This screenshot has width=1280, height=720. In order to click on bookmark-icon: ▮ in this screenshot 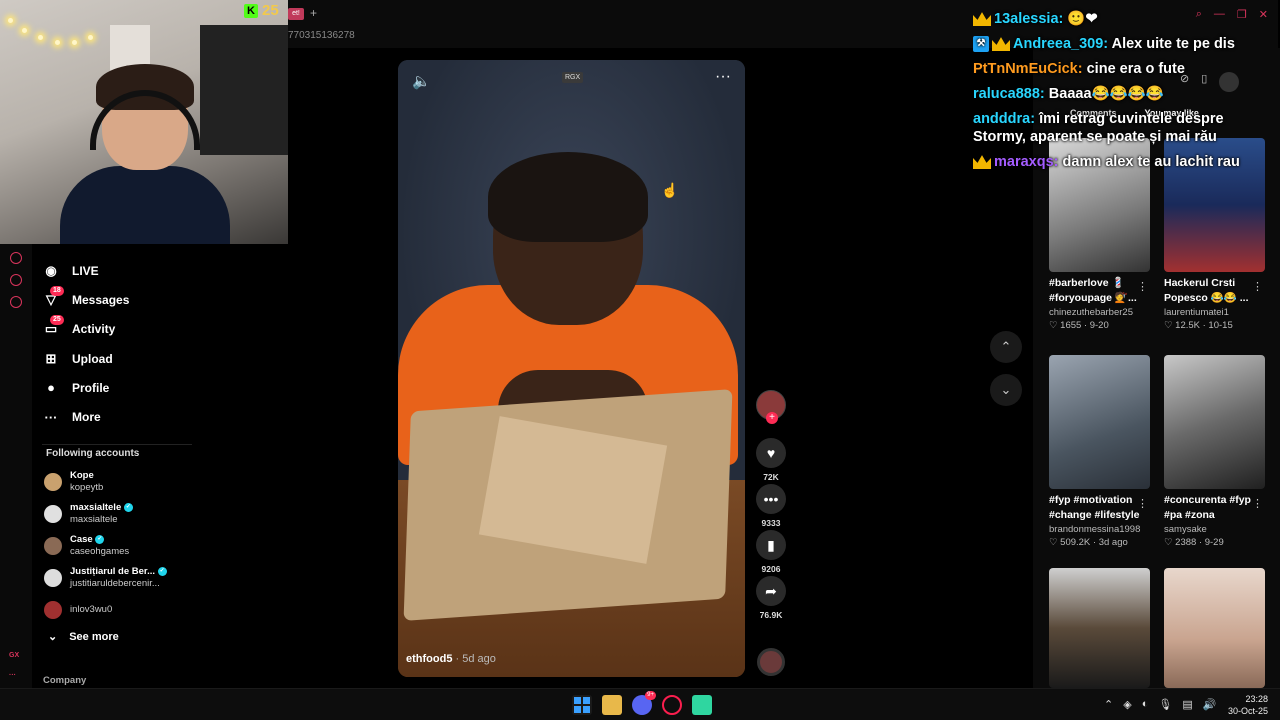, I will do `click(771, 544)`.